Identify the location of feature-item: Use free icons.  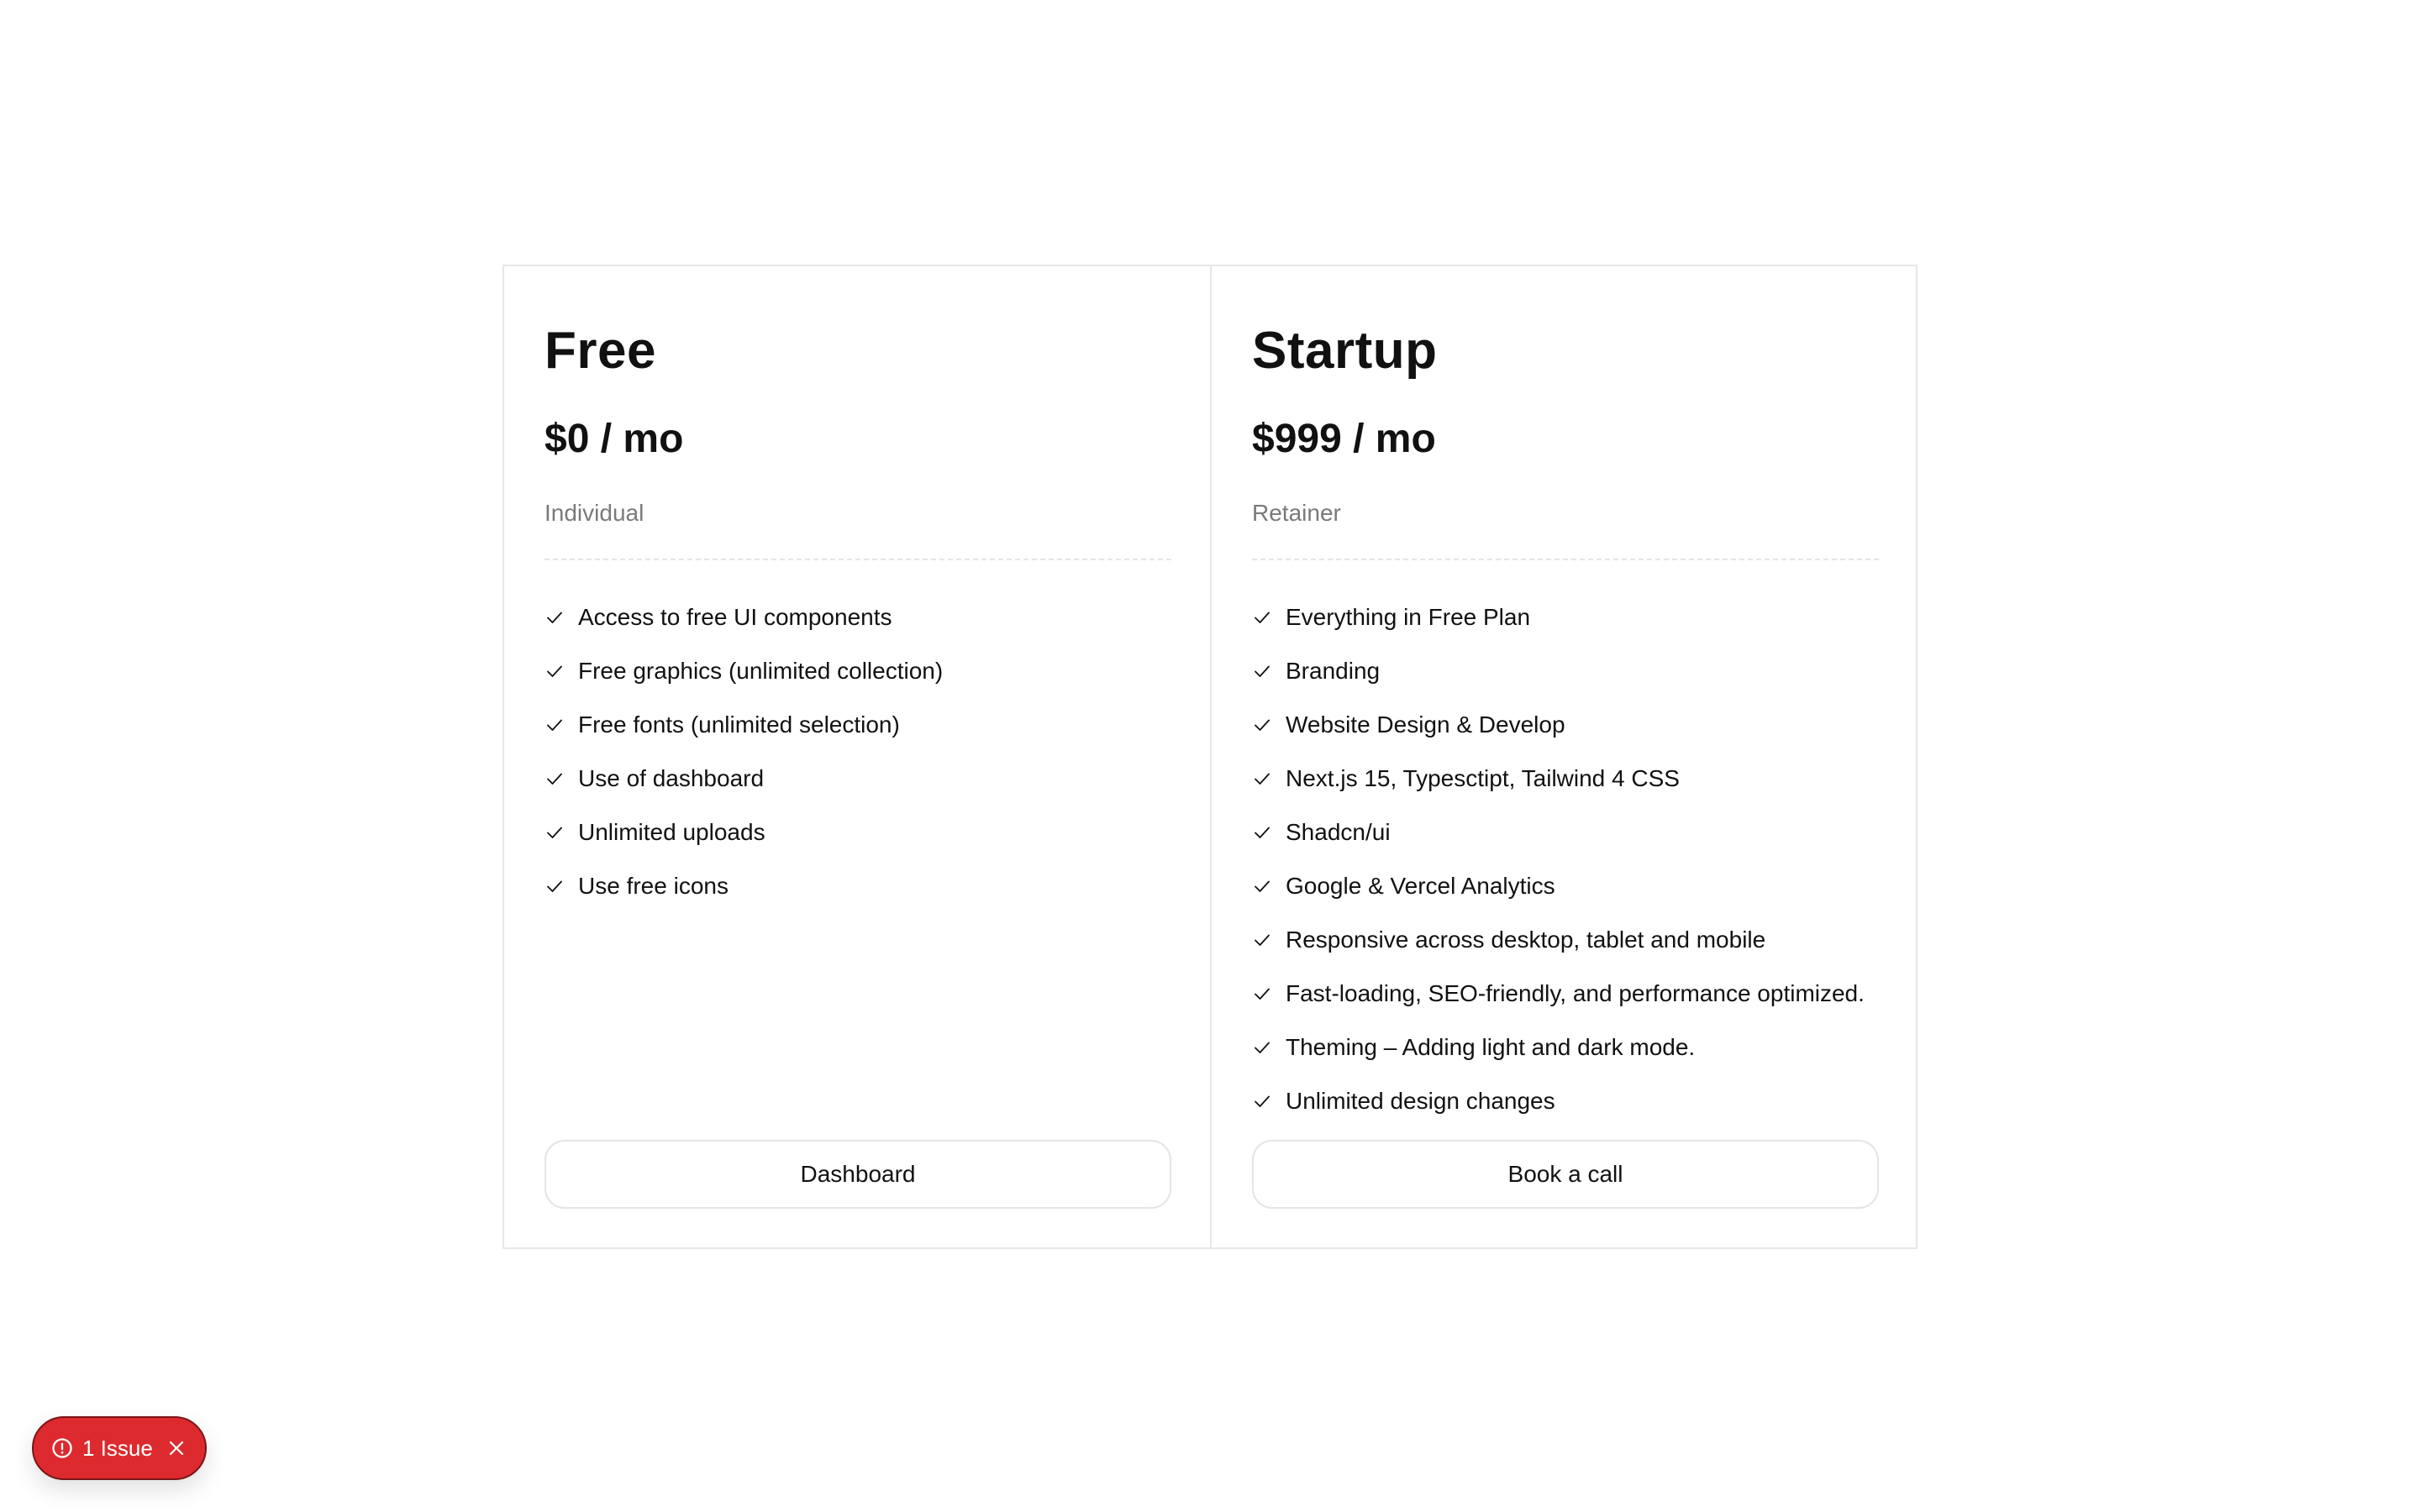
(857, 886).